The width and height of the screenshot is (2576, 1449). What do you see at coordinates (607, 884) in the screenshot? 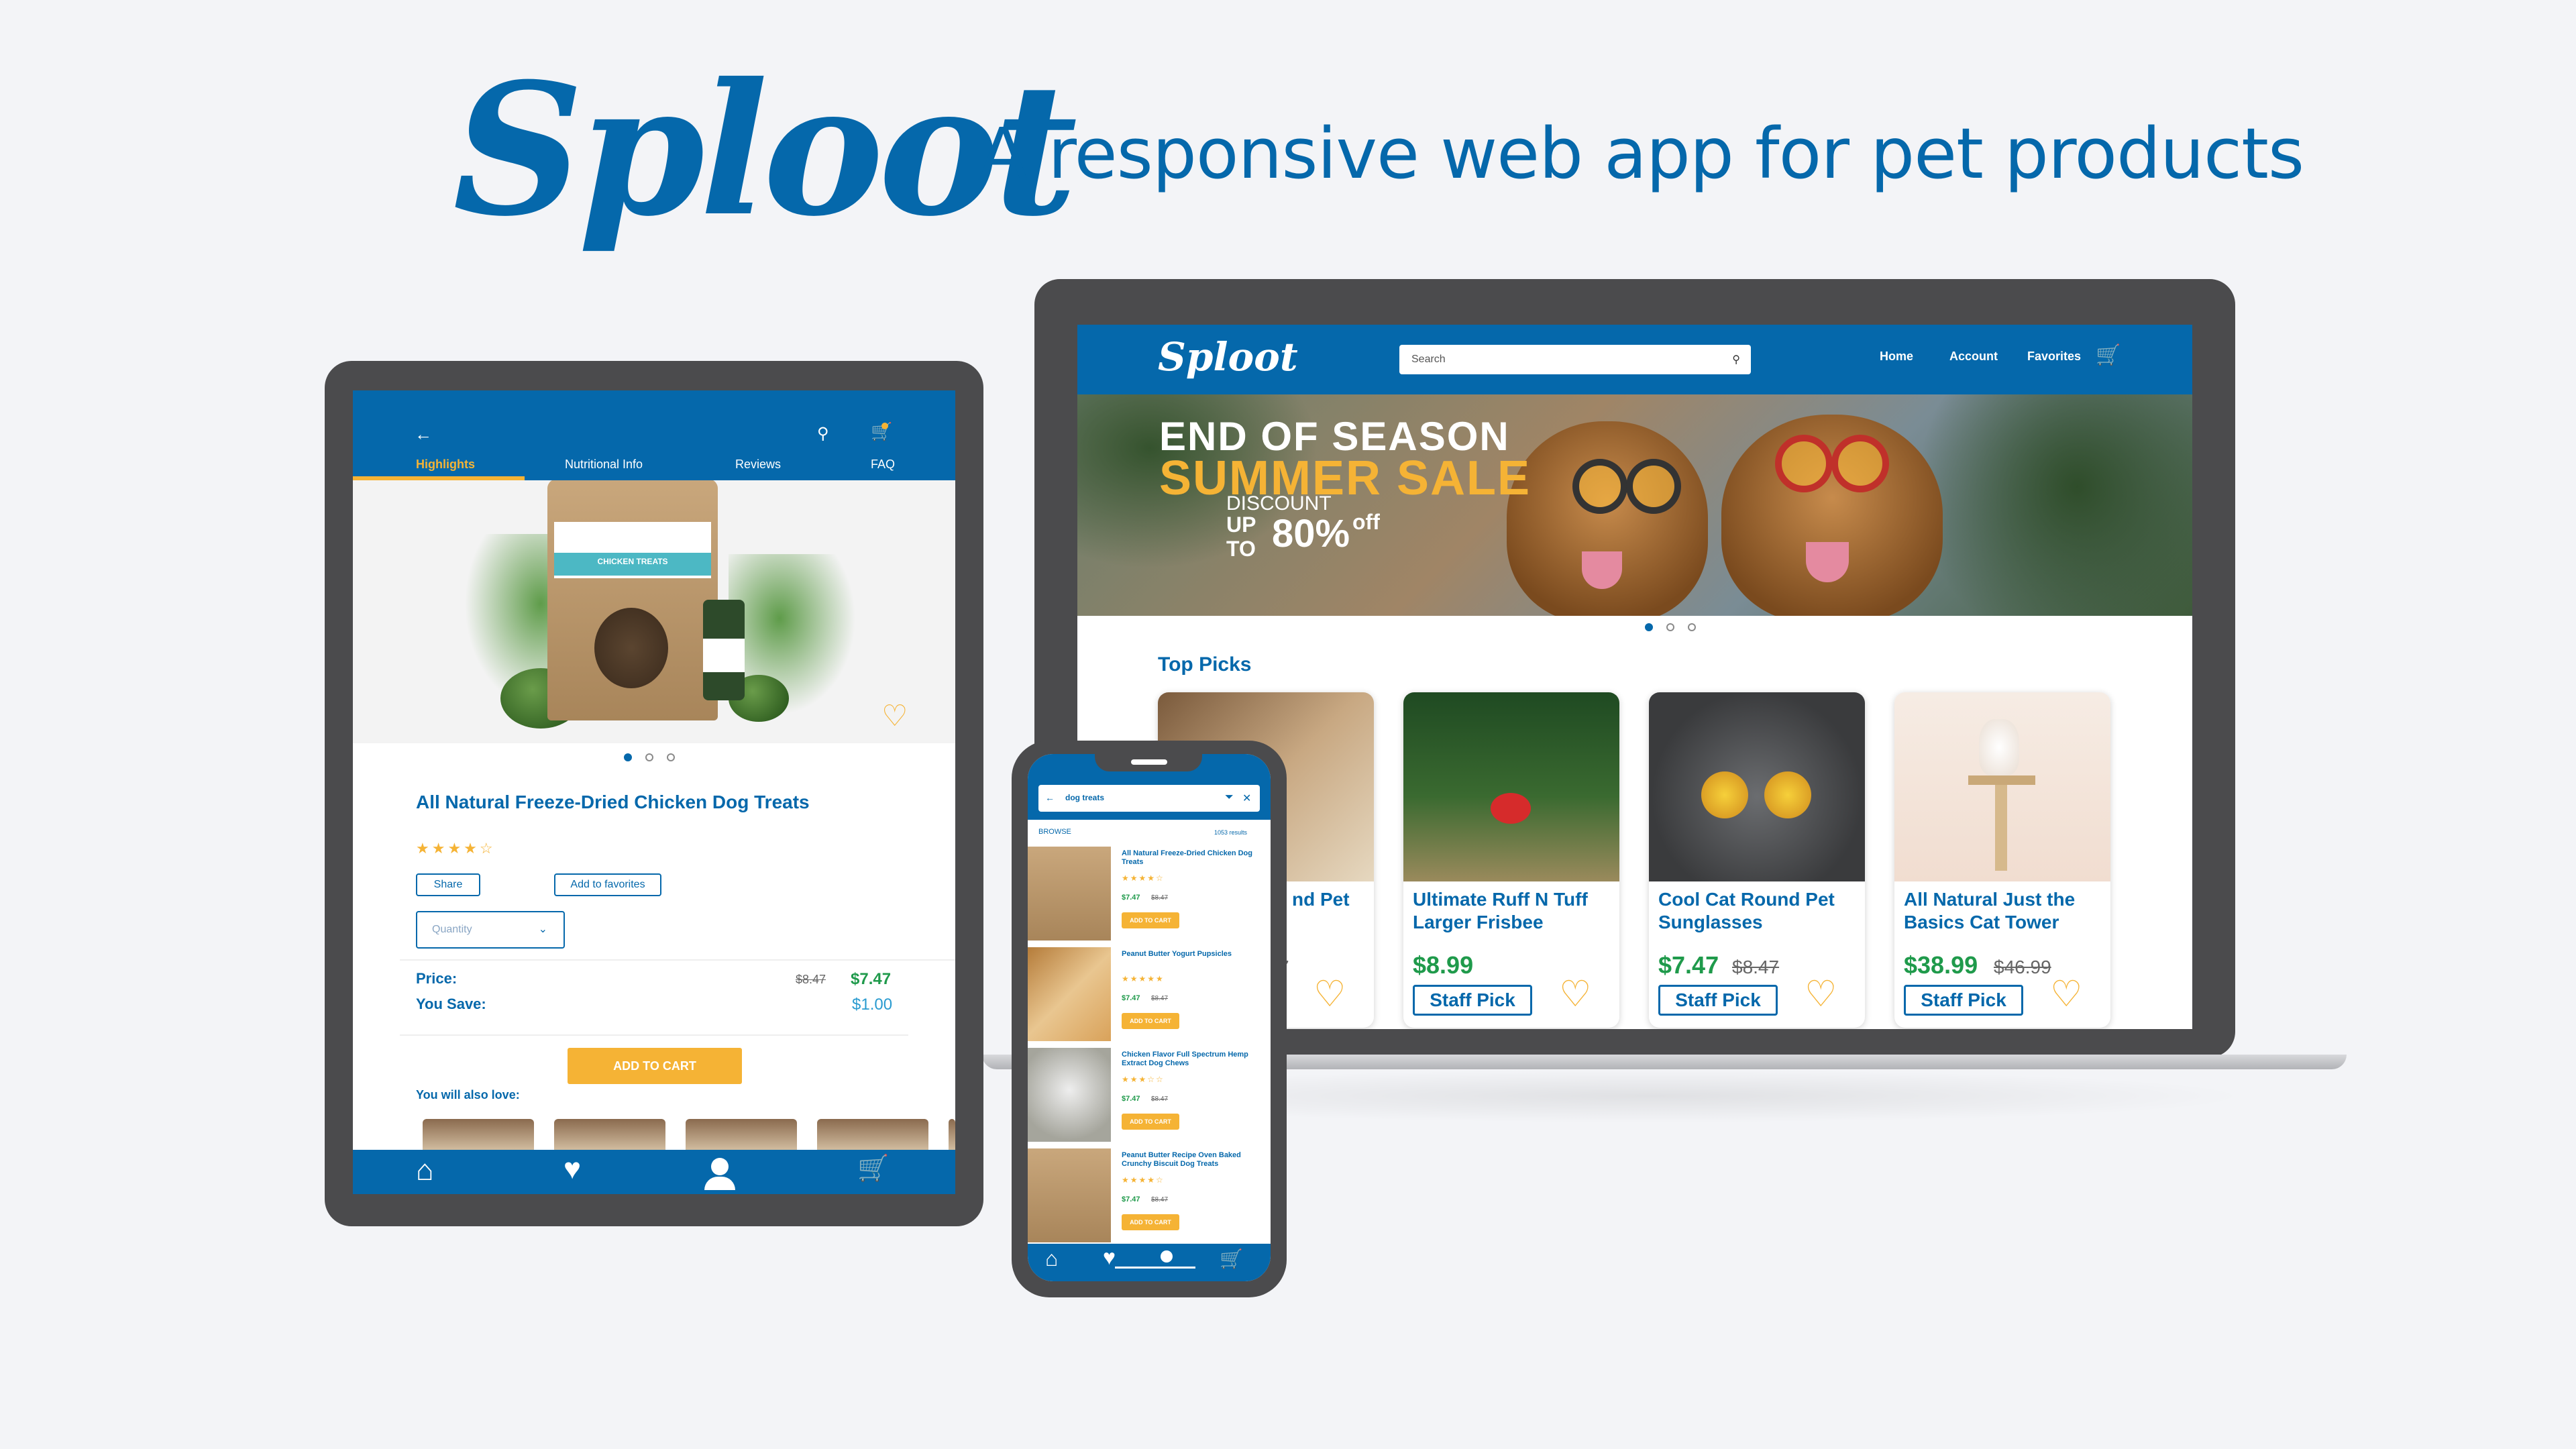
I see `add-to-favorites-button: Add to favorites` at bounding box center [607, 884].